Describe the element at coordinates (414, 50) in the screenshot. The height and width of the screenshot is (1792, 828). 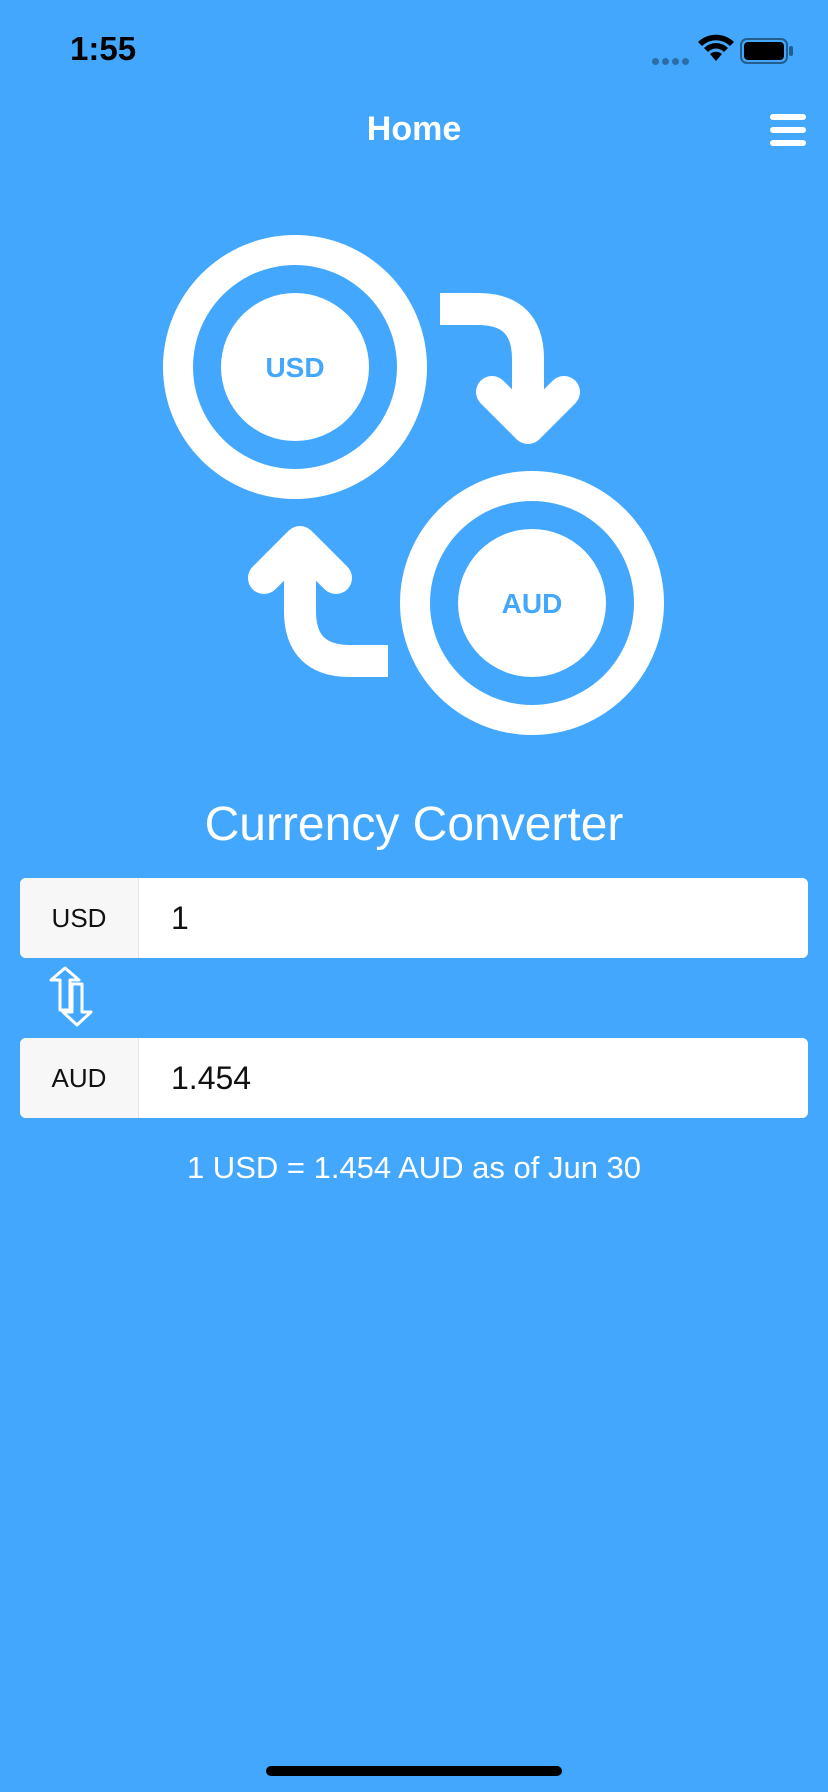
I see `status-bar: 1:55` at that location.